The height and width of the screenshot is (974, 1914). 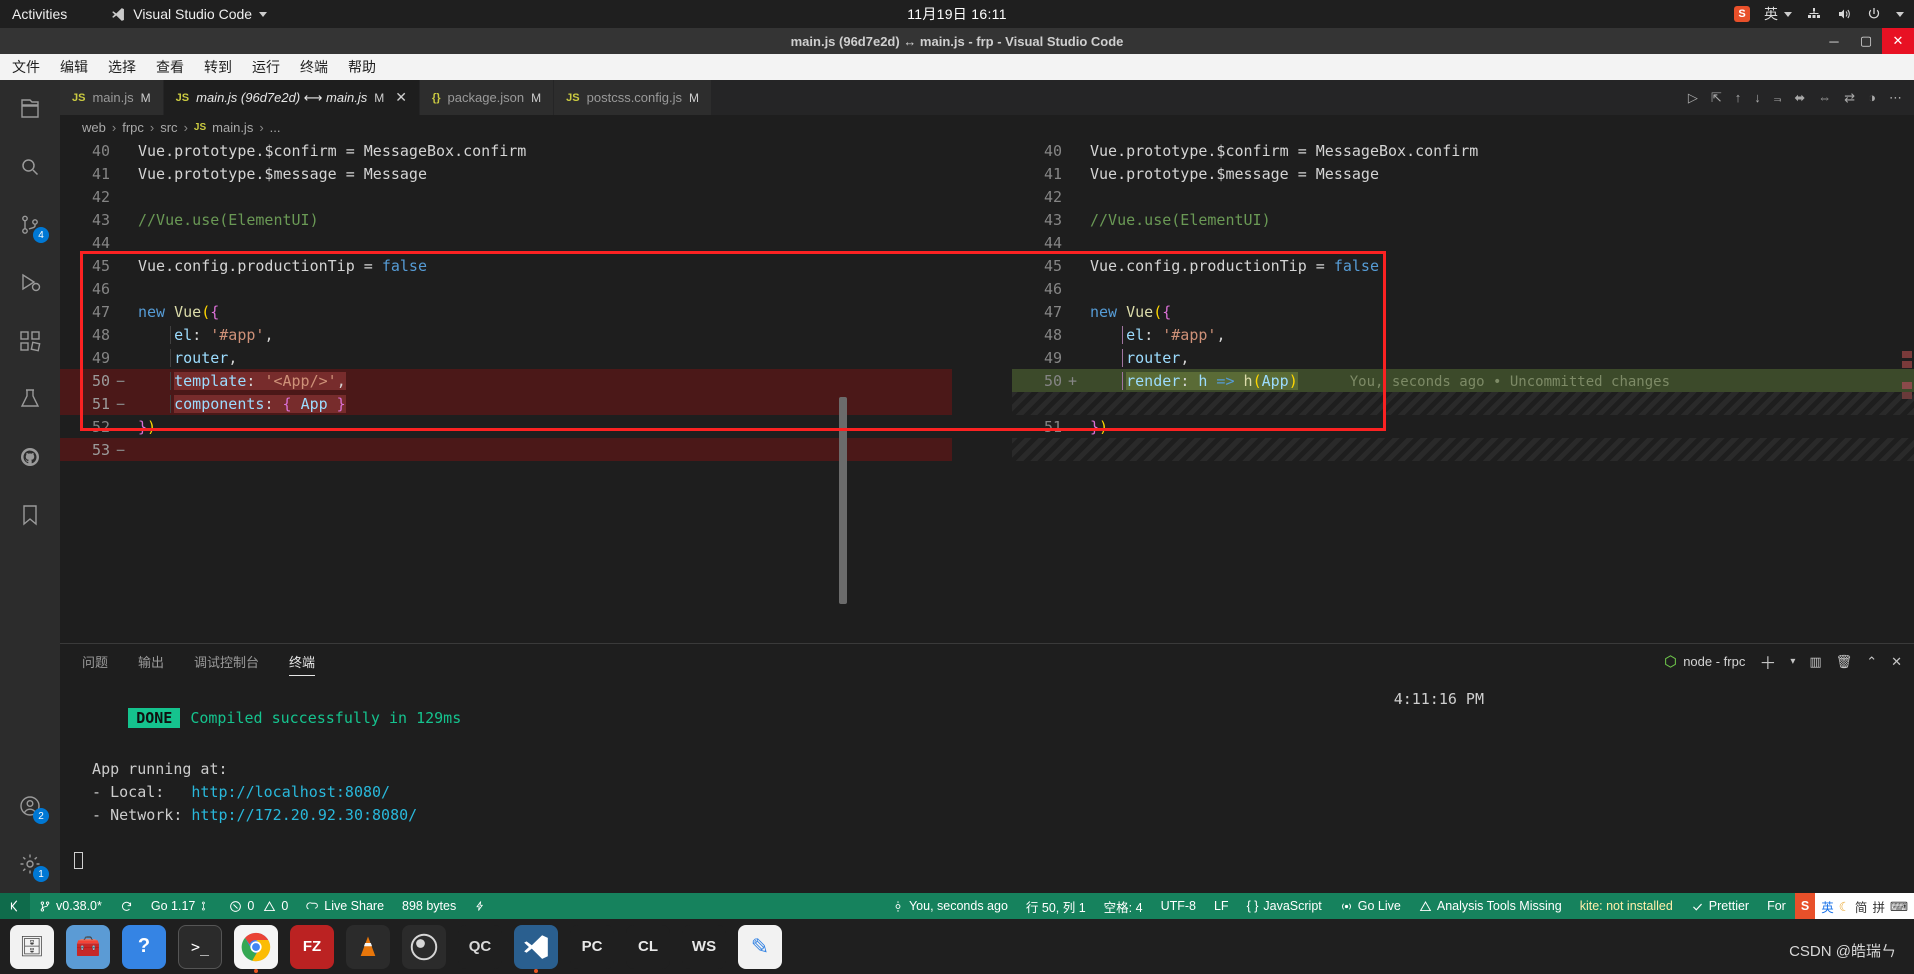 What do you see at coordinates (1370, 906) in the screenshot?
I see `go-live-status: Go Live` at bounding box center [1370, 906].